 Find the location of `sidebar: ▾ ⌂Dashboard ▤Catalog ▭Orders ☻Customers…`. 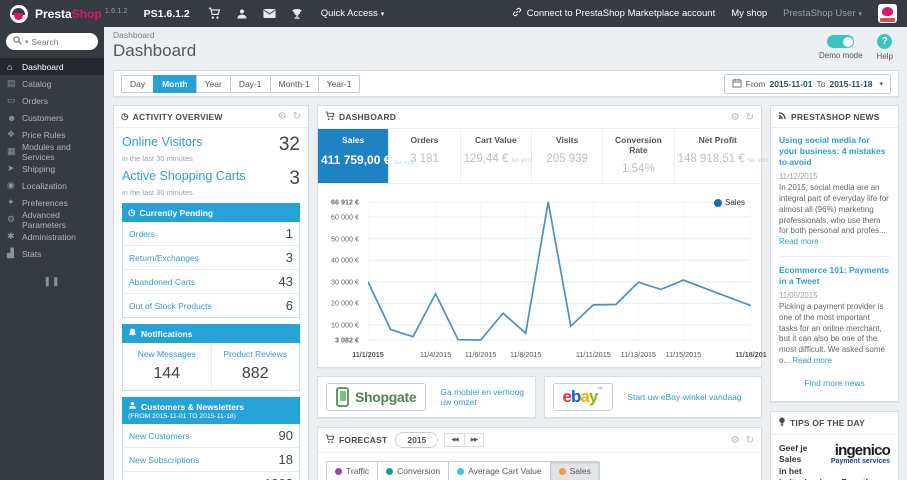

sidebar: ▾ ⌂Dashboard ▤Catalog ▭Orders ☻Customers… is located at coordinates (52, 253).